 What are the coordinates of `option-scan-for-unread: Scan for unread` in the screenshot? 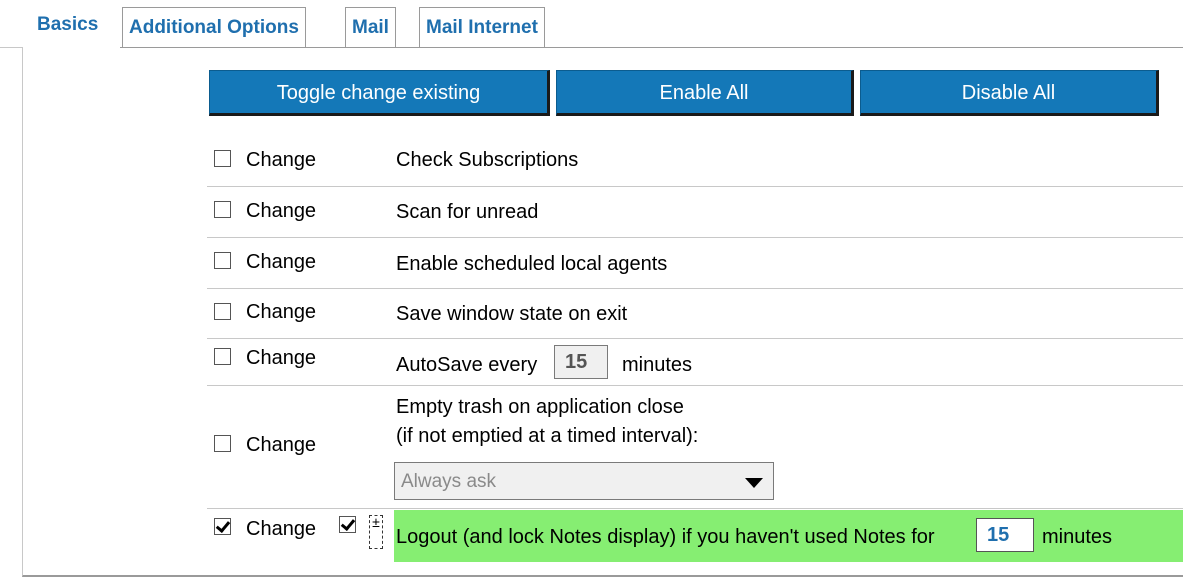 It's located at (467, 212).